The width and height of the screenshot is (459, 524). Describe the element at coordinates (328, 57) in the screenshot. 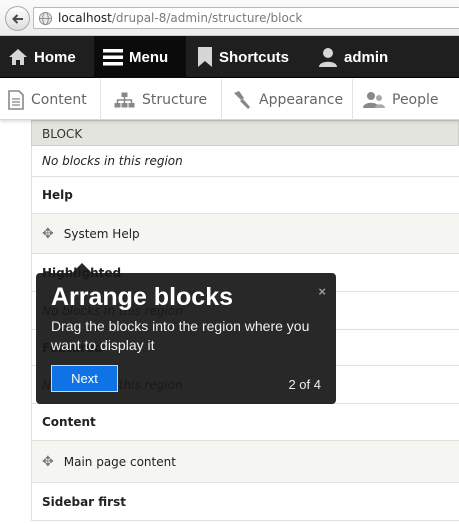

I see `user-icon` at that location.